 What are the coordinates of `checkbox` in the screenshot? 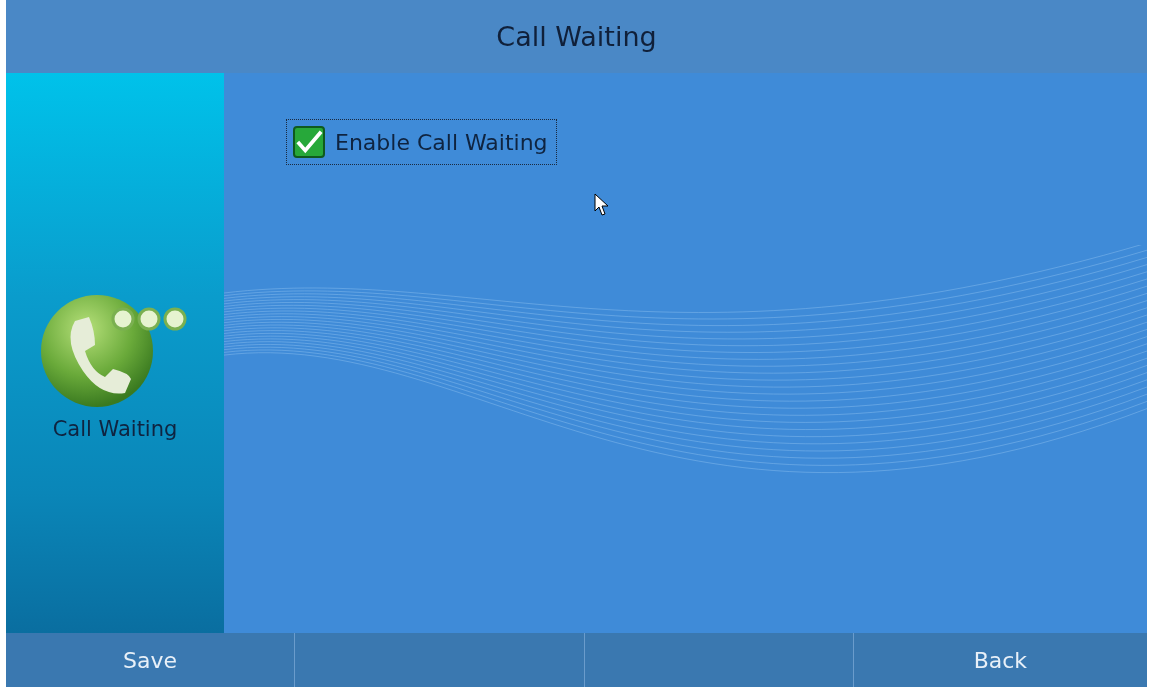 It's located at (309, 142).